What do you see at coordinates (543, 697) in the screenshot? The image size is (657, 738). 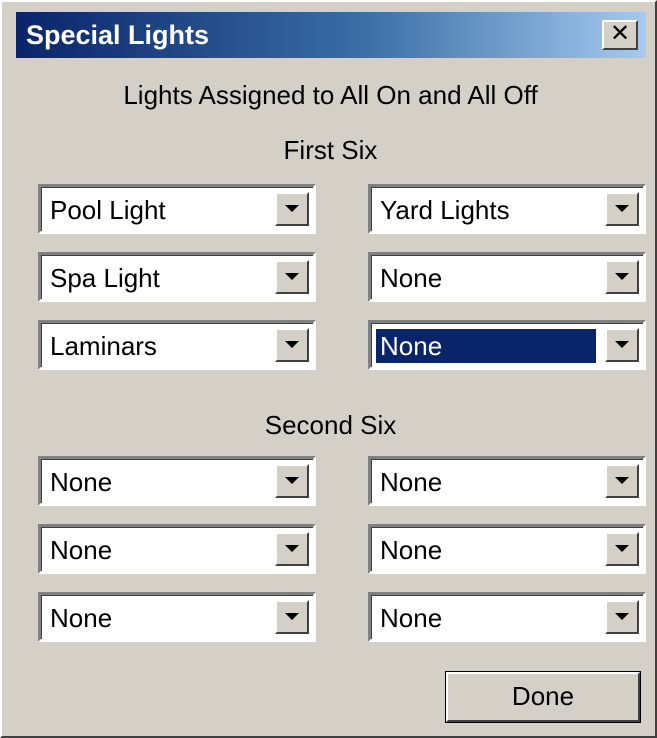 I see `done-button: Done` at bounding box center [543, 697].